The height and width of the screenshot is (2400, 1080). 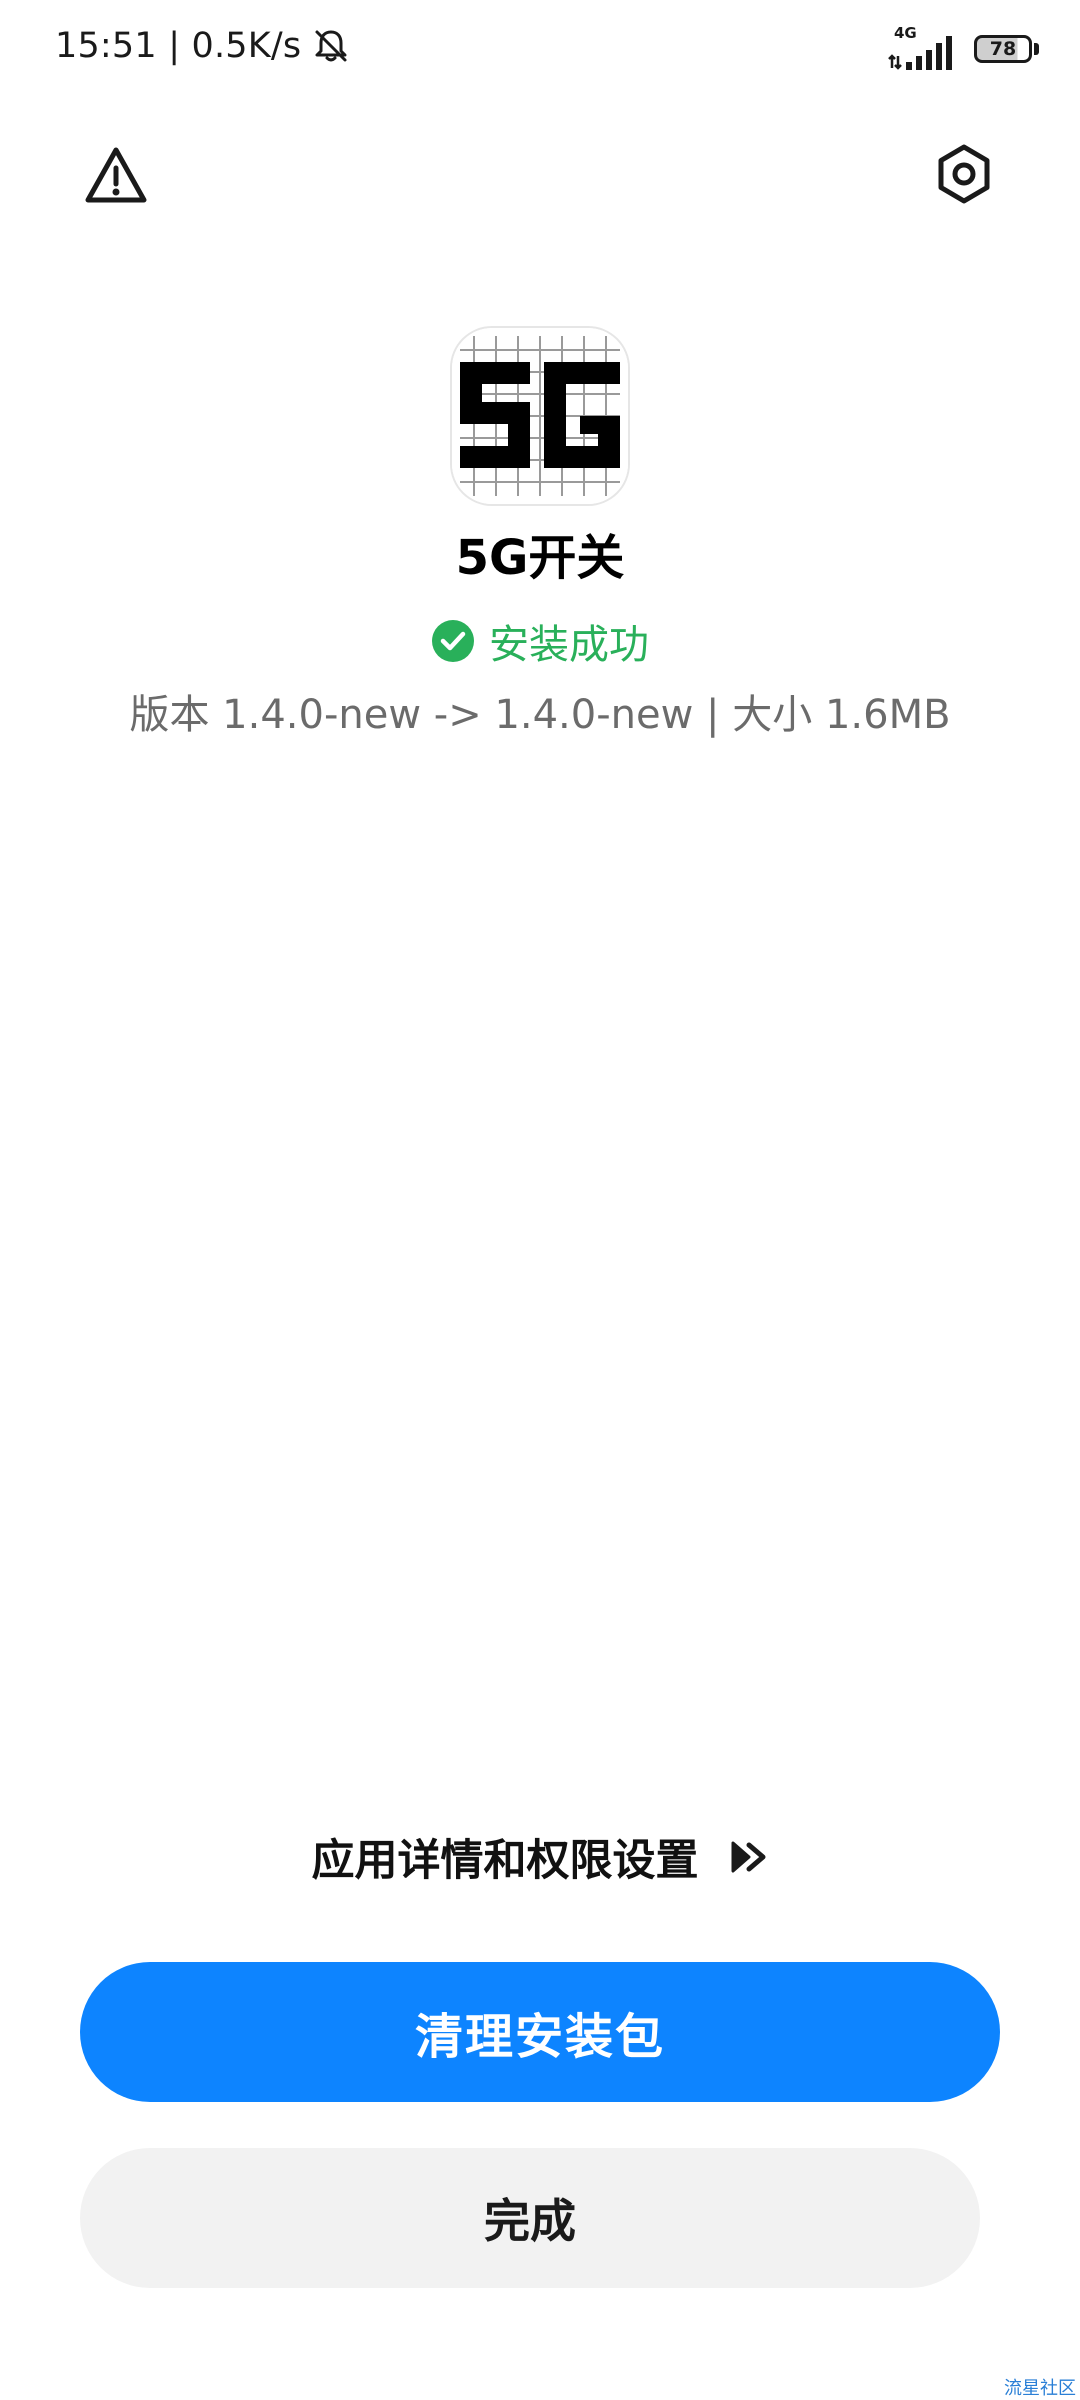 What do you see at coordinates (923, 48) in the screenshot?
I see `signal-icon: 4G` at bounding box center [923, 48].